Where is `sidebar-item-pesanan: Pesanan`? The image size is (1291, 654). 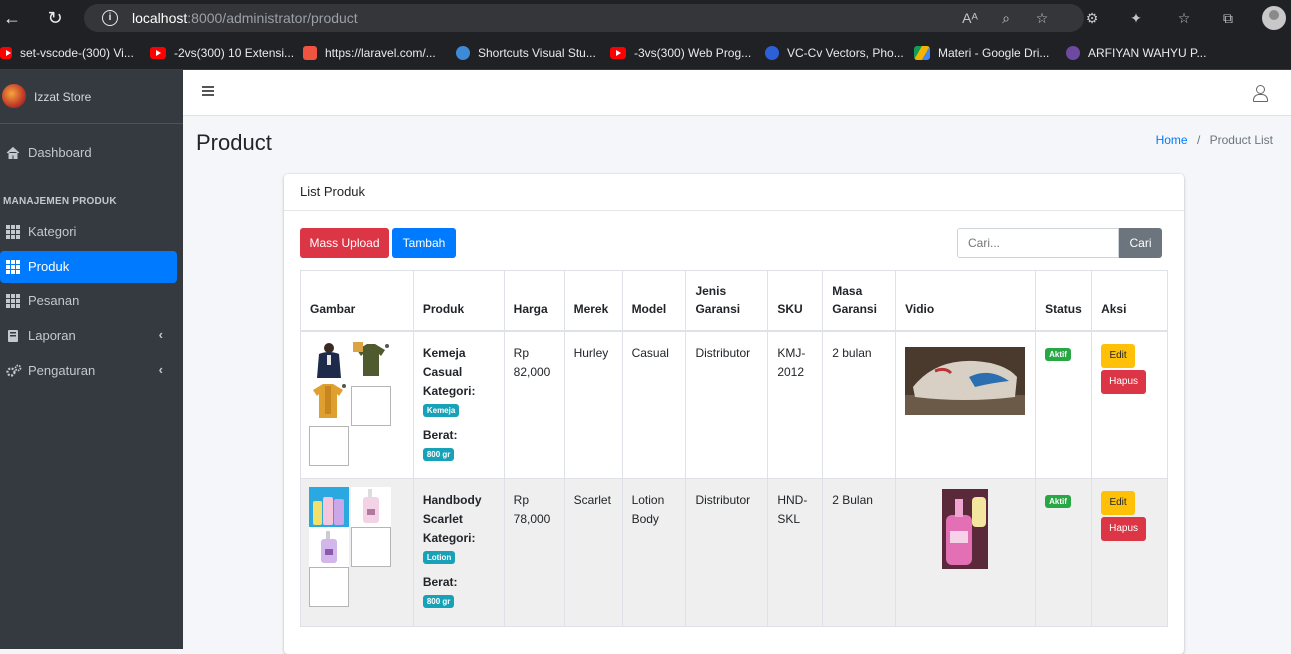 sidebar-item-pesanan: Pesanan is located at coordinates (88, 301).